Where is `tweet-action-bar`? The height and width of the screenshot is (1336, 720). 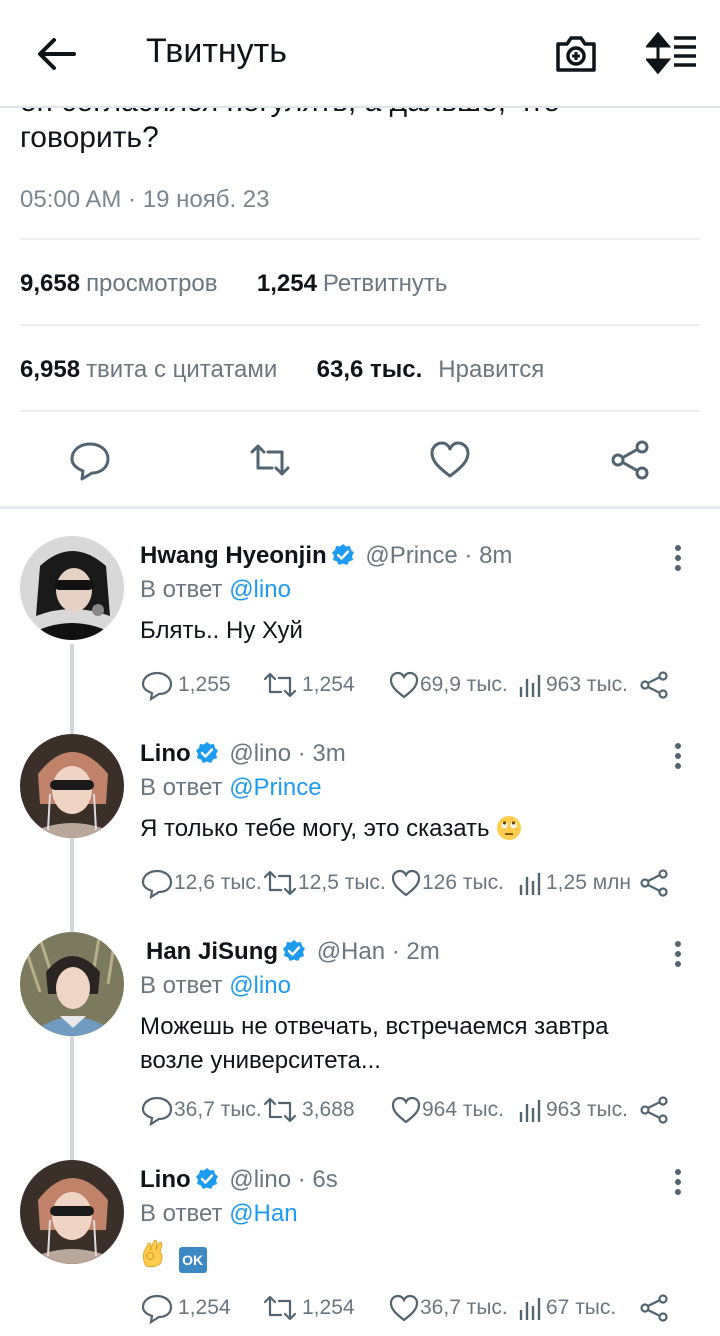
tweet-action-bar is located at coordinates (360, 461).